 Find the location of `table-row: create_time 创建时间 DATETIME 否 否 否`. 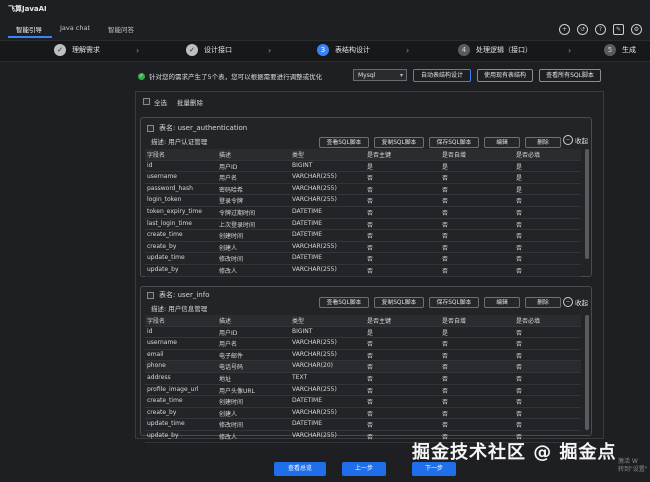

table-row: create_time 创建时间 DATETIME 否 否 否 is located at coordinates (363, 236).